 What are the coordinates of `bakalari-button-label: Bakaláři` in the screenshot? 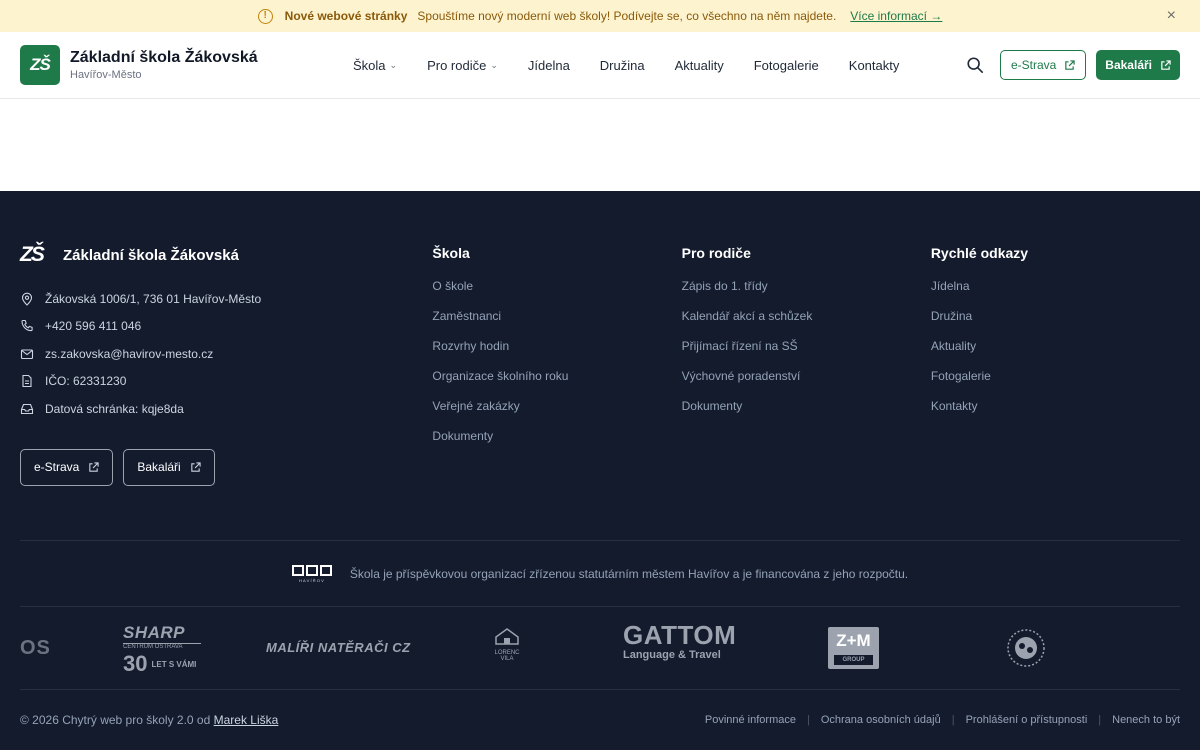 It's located at (1128, 65).